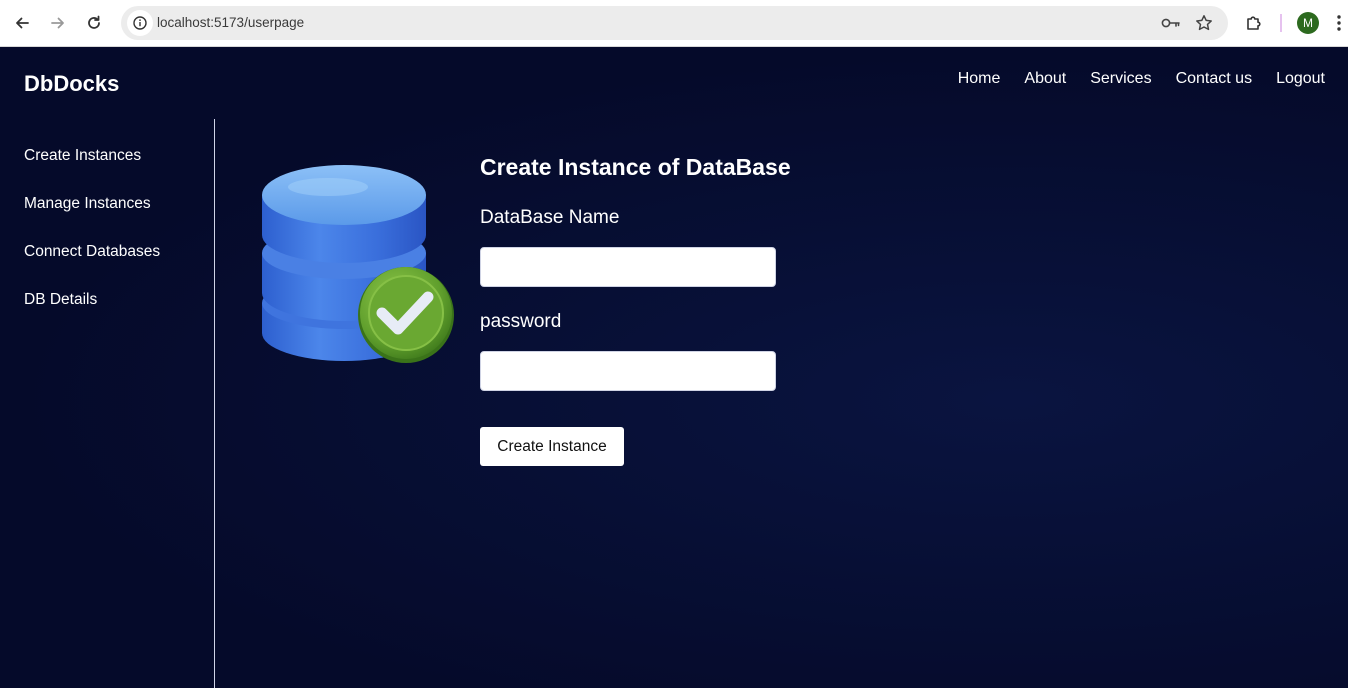 This screenshot has width=1348, height=688. I want to click on sidebar-item-connect-databases: Connect Databases, so click(92, 252).